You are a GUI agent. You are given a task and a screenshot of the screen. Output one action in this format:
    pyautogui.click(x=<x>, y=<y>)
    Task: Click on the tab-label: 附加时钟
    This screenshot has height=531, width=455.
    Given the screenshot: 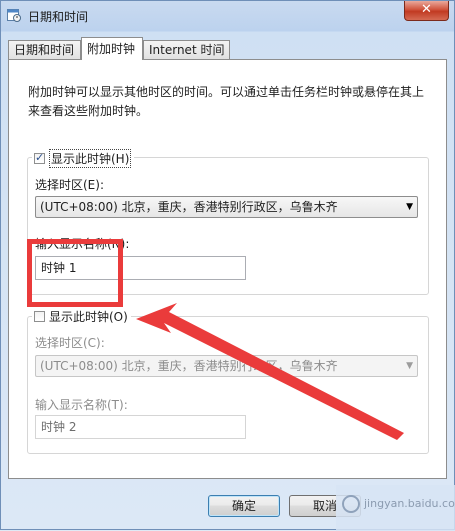 What is the action you would take?
    pyautogui.click(x=111, y=49)
    